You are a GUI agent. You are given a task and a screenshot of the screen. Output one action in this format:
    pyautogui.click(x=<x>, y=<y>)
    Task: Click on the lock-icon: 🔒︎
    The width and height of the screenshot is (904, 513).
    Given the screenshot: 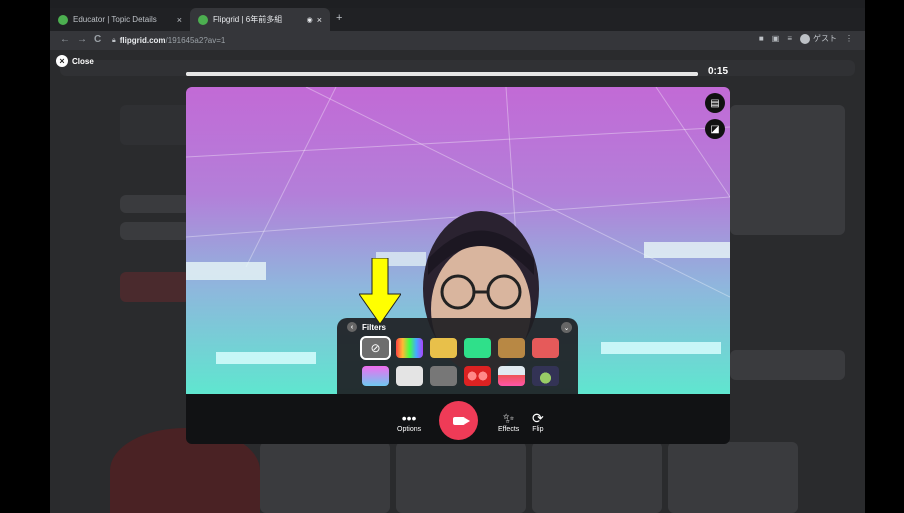 What is the action you would take?
    pyautogui.click(x=114, y=40)
    